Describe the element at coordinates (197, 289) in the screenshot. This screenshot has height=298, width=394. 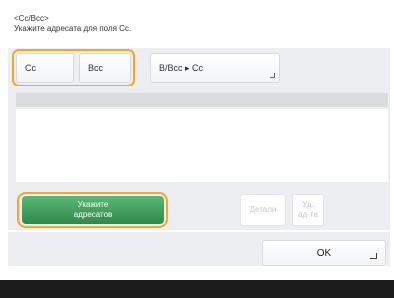
I see `bottom-strip` at that location.